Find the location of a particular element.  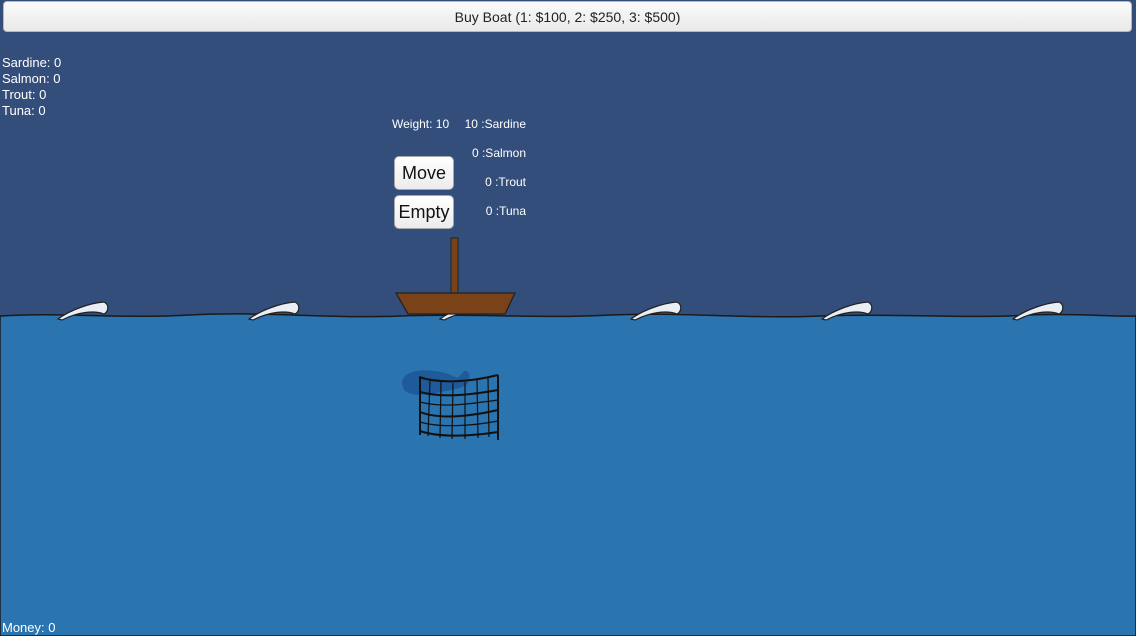

inventory-tuna: Tuna: 0 is located at coordinates (24, 110).